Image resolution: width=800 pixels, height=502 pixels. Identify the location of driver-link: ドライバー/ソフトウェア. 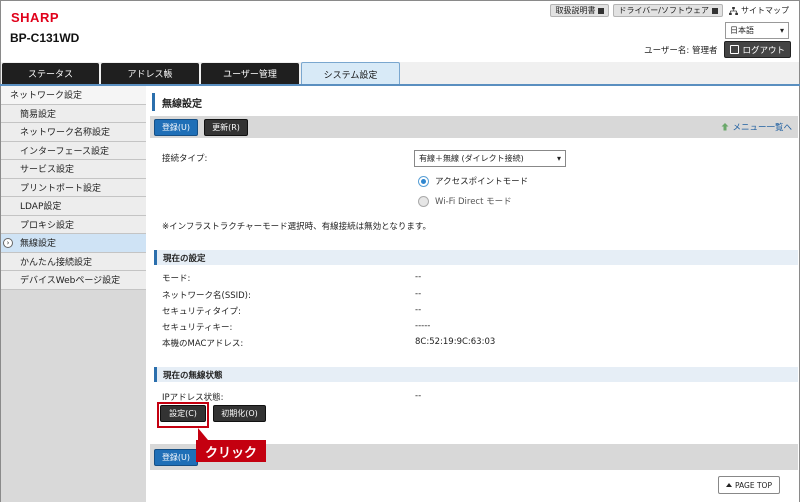
(668, 10).